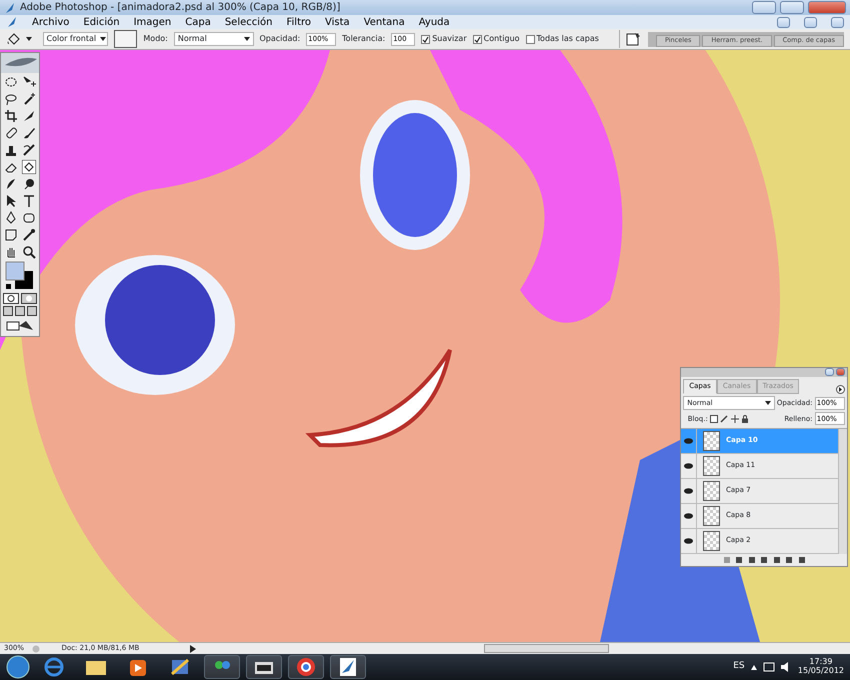  I want to click on checkbox-label: Suavizar, so click(449, 39).